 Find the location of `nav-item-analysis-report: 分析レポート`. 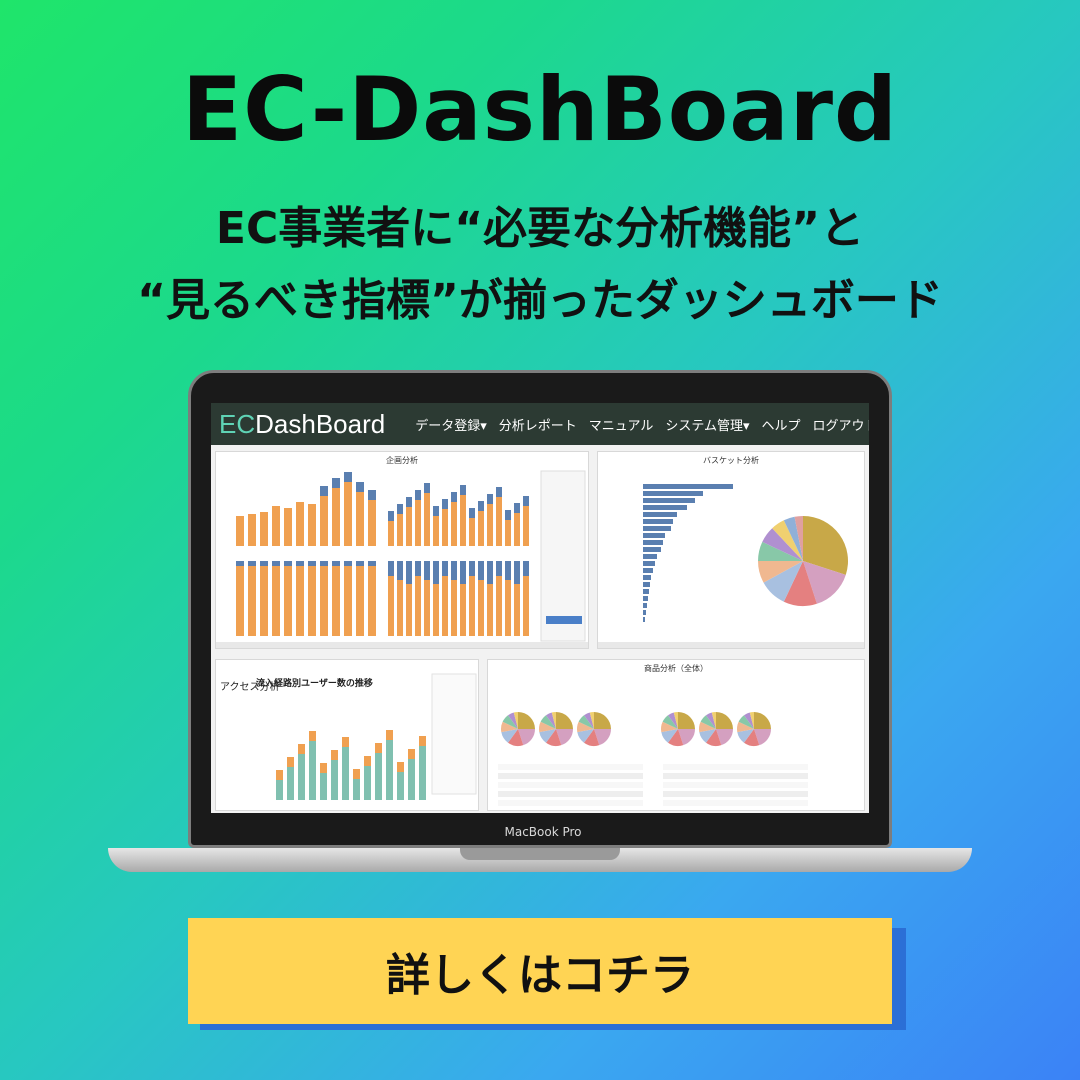

nav-item-analysis-report: 分析レポート is located at coordinates (538, 424).